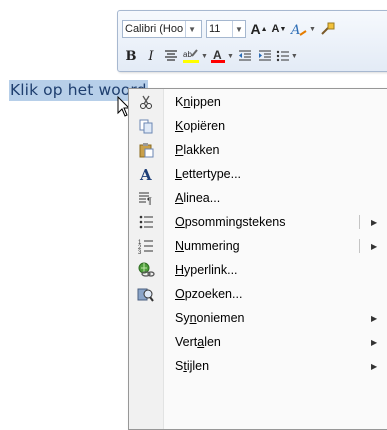 Image resolution: width=387 pixels, height=430 pixels. What do you see at coordinates (258, 126) in the screenshot?
I see `menu-item-copy: Kopiëren` at bounding box center [258, 126].